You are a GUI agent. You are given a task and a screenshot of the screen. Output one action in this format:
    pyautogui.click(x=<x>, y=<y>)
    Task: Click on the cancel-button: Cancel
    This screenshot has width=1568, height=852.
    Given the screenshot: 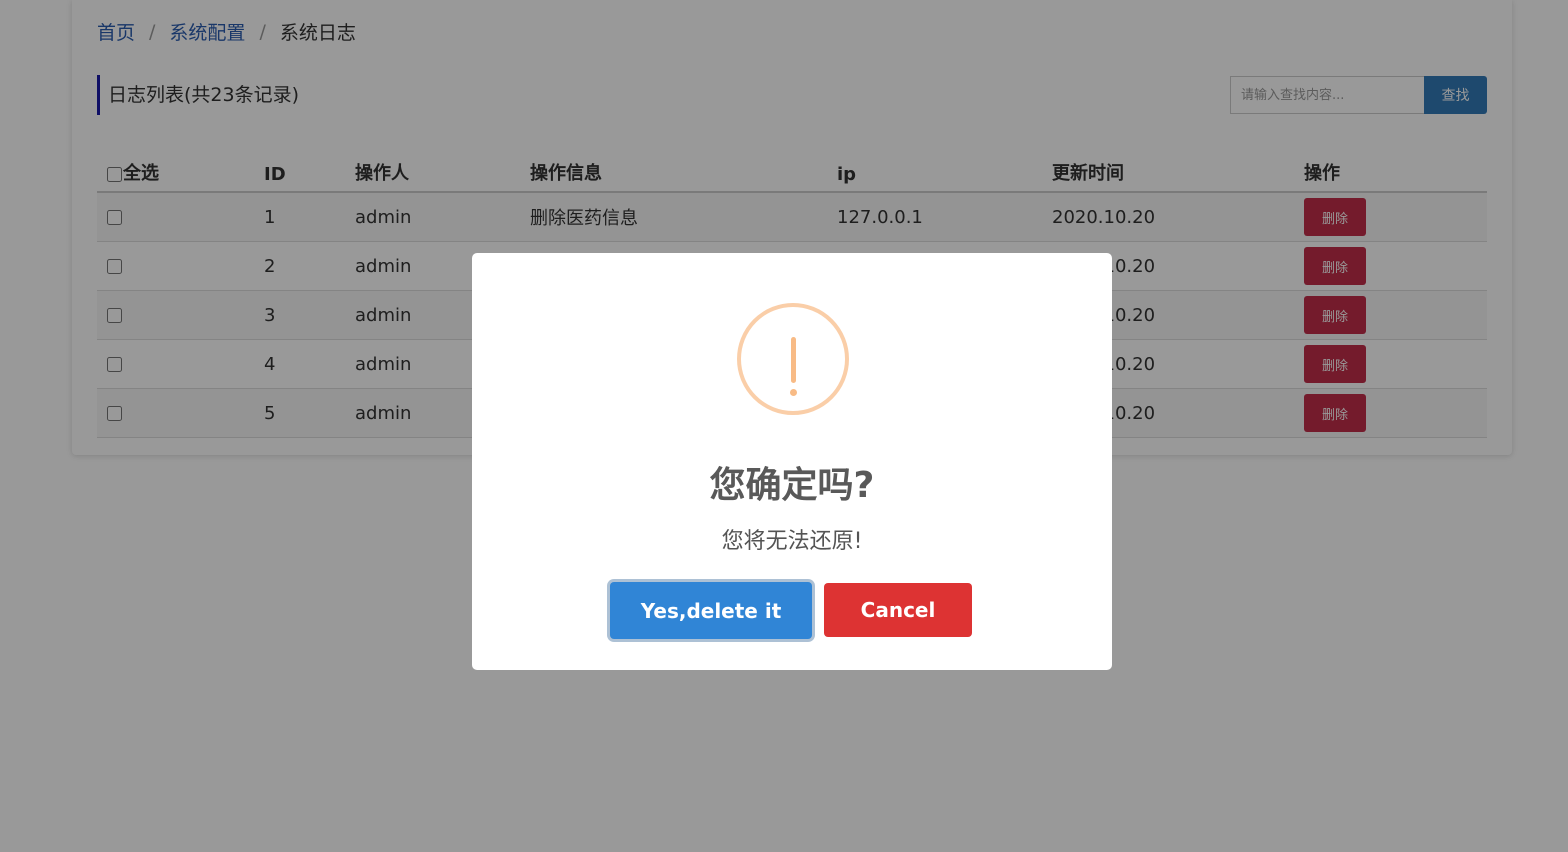 What is the action you would take?
    pyautogui.click(x=898, y=610)
    